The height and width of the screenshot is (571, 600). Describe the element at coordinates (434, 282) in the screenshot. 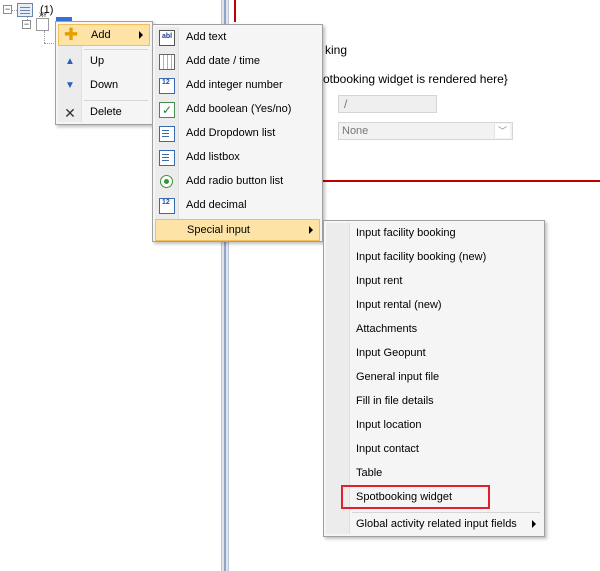

I see `menu-item-input-rent: Input rent` at that location.